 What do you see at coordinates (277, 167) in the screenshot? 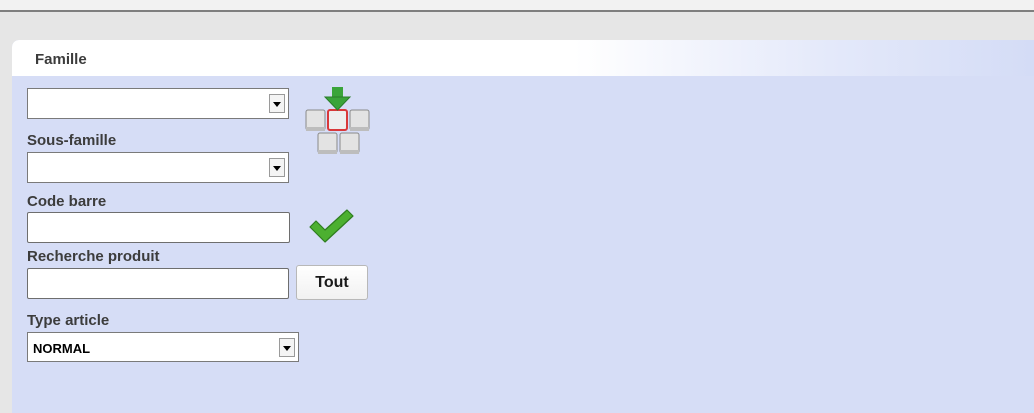
I see `sous-famille-dropdown-arrow` at bounding box center [277, 167].